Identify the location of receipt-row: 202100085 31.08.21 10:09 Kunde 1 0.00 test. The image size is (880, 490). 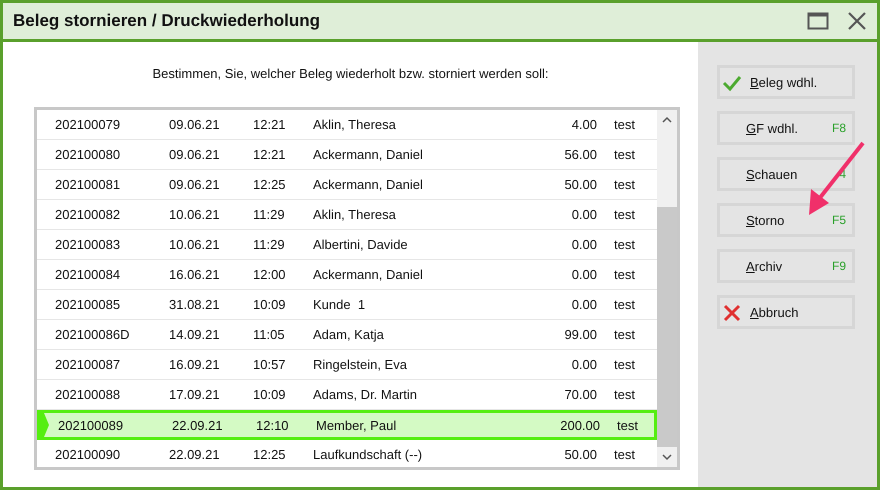
(347, 305).